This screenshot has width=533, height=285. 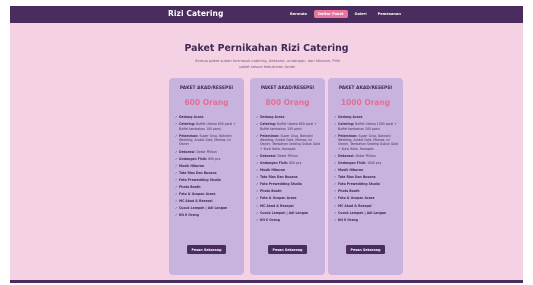 What do you see at coordinates (361, 14) in the screenshot?
I see `nav-link-galeri: Galeri` at bounding box center [361, 14].